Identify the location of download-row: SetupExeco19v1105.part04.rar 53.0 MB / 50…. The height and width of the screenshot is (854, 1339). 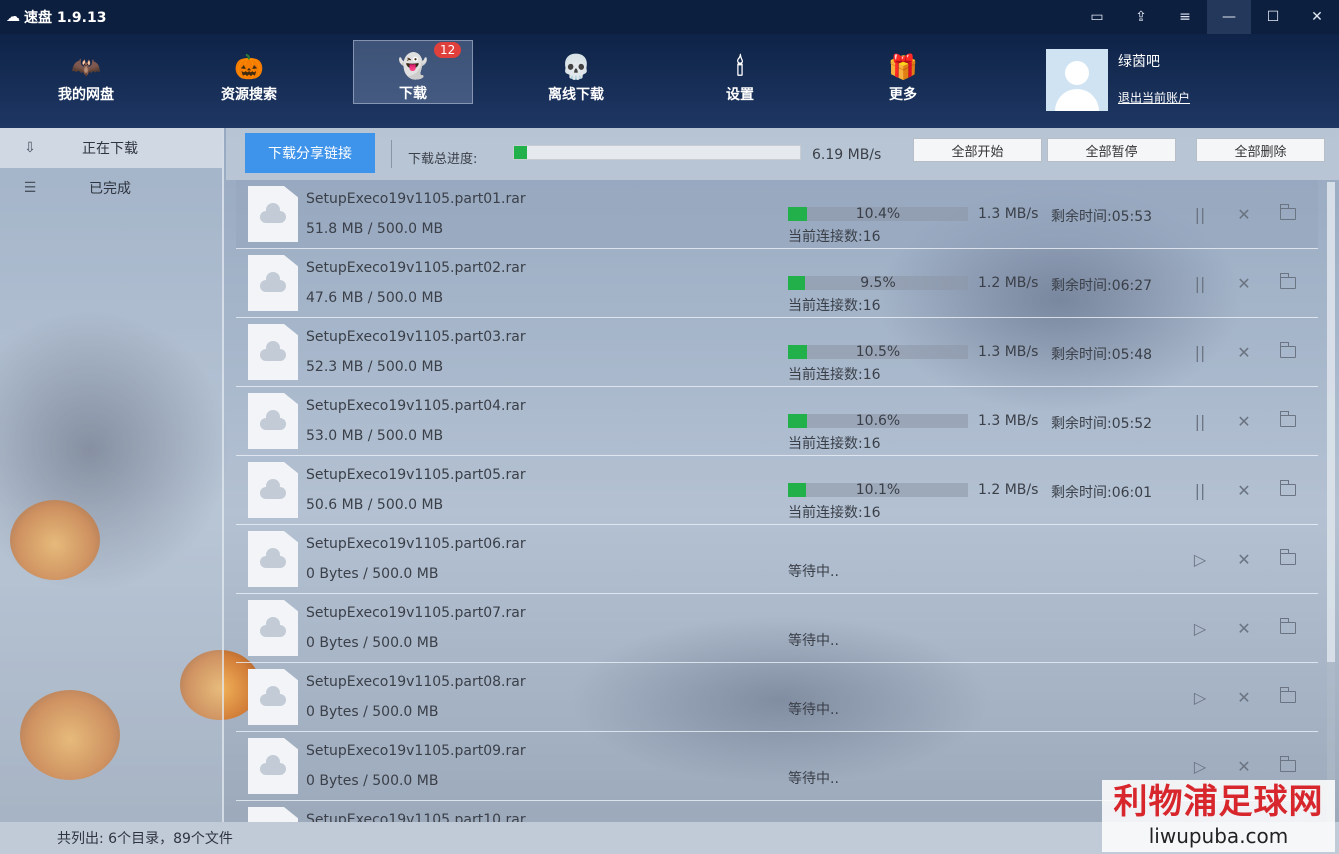
(777, 421).